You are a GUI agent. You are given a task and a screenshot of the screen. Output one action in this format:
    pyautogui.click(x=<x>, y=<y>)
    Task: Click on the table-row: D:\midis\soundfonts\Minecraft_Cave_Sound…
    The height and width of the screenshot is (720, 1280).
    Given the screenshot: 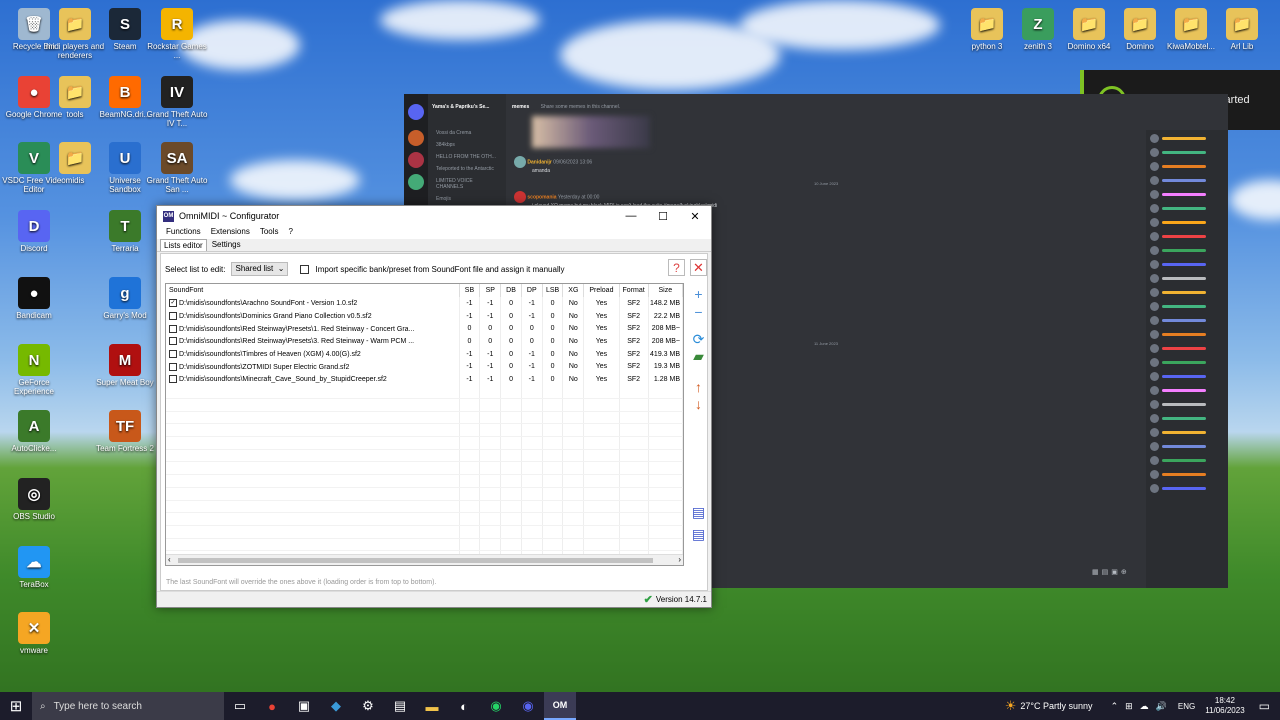 What is the action you would take?
    pyautogui.click(x=424, y=379)
    